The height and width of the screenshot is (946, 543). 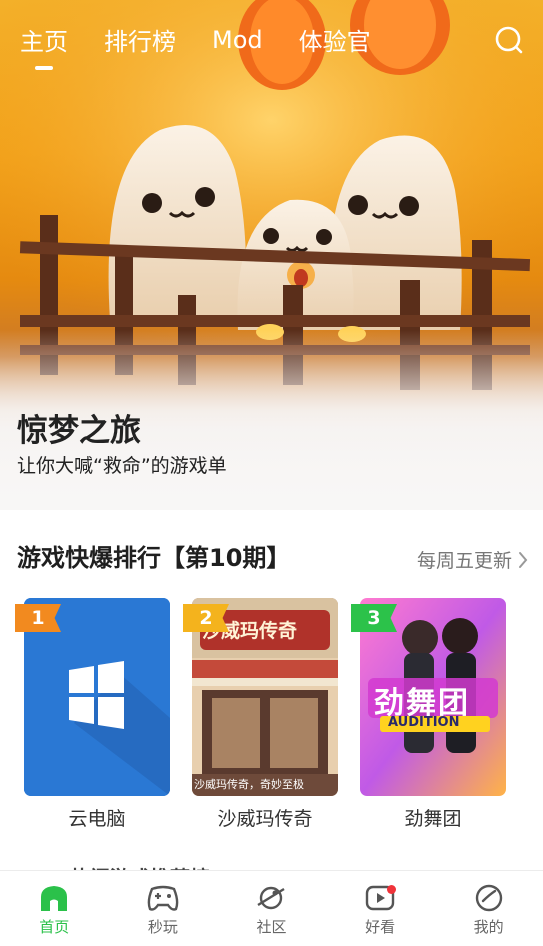 I want to click on home-icon, so click(x=54, y=898).